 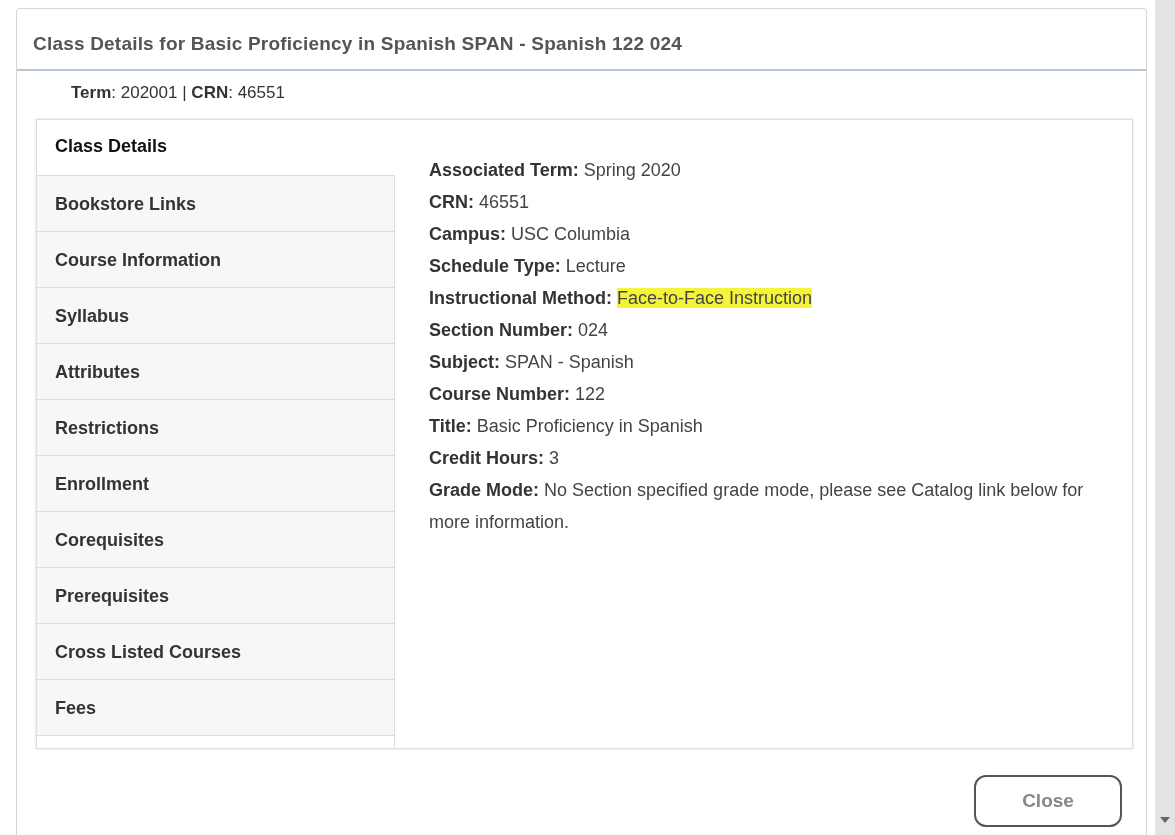 I want to click on detail-line: Subject: SPAN - Spanish, so click(x=532, y=362).